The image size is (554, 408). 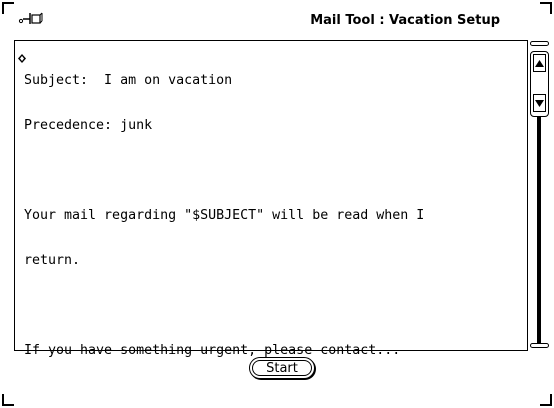 I want to click on start-button: Start, so click(x=282, y=368).